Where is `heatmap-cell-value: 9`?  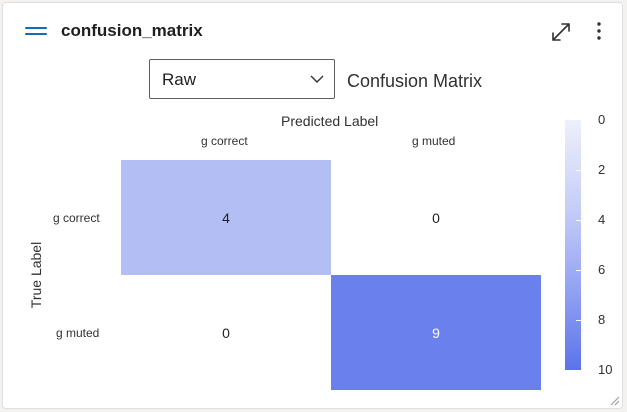
heatmap-cell-value: 9 is located at coordinates (436, 332).